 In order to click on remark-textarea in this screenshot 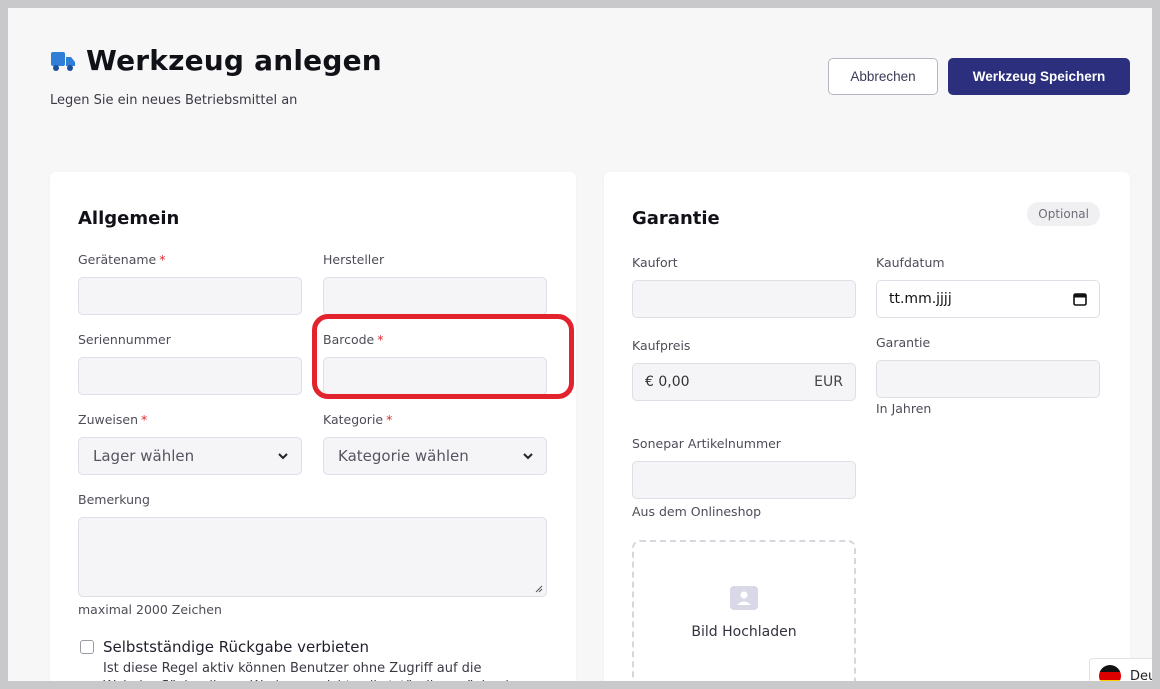, I will do `click(312, 557)`.